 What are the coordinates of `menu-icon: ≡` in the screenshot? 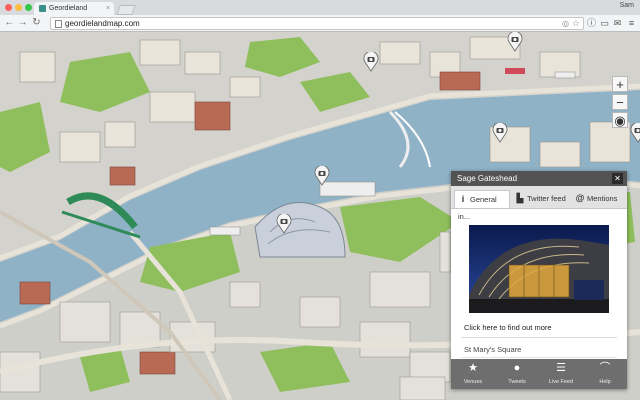 It's located at (631, 23).